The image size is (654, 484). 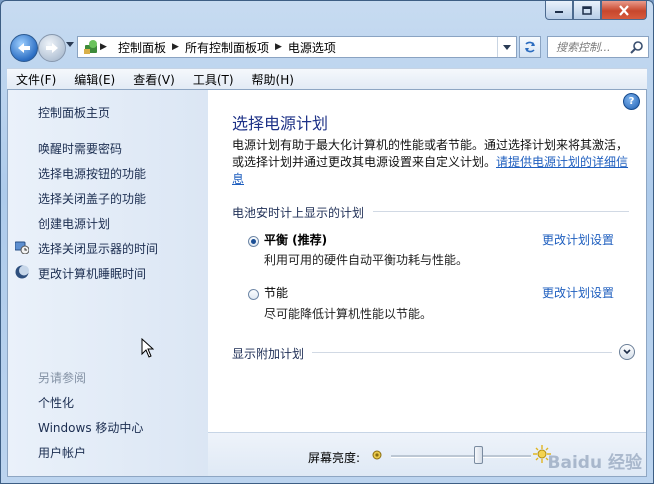 What do you see at coordinates (22, 272) in the screenshot?
I see `sleep-moon-icon` at bounding box center [22, 272].